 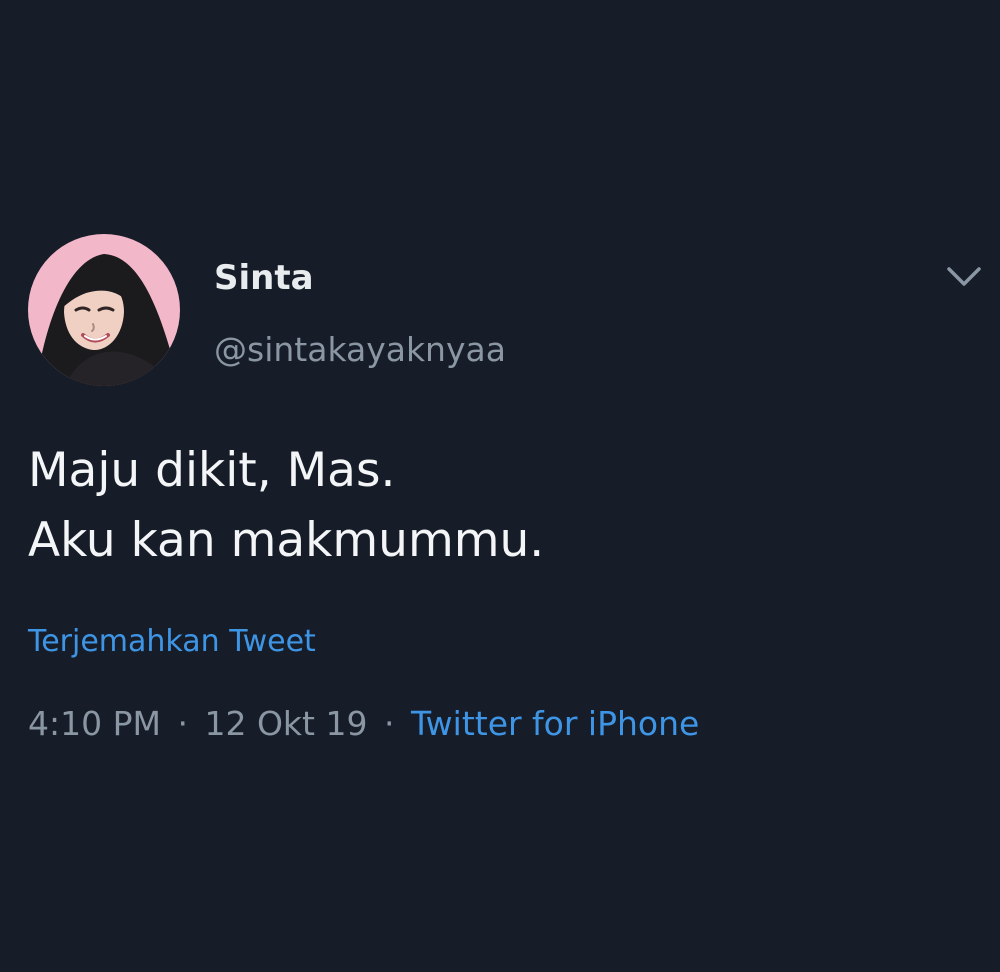 I want to click on tweet-source-link: Twitter for iPhone, so click(x=555, y=724).